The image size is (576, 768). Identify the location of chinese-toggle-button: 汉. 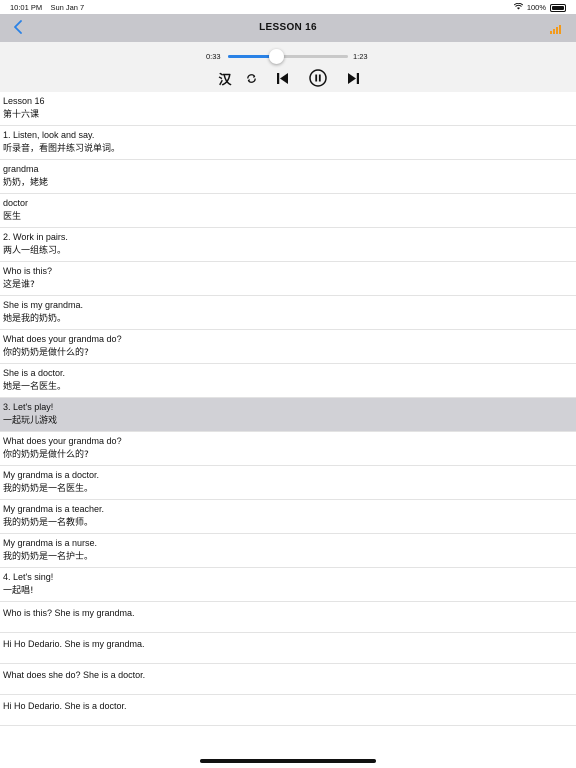
(225, 78).